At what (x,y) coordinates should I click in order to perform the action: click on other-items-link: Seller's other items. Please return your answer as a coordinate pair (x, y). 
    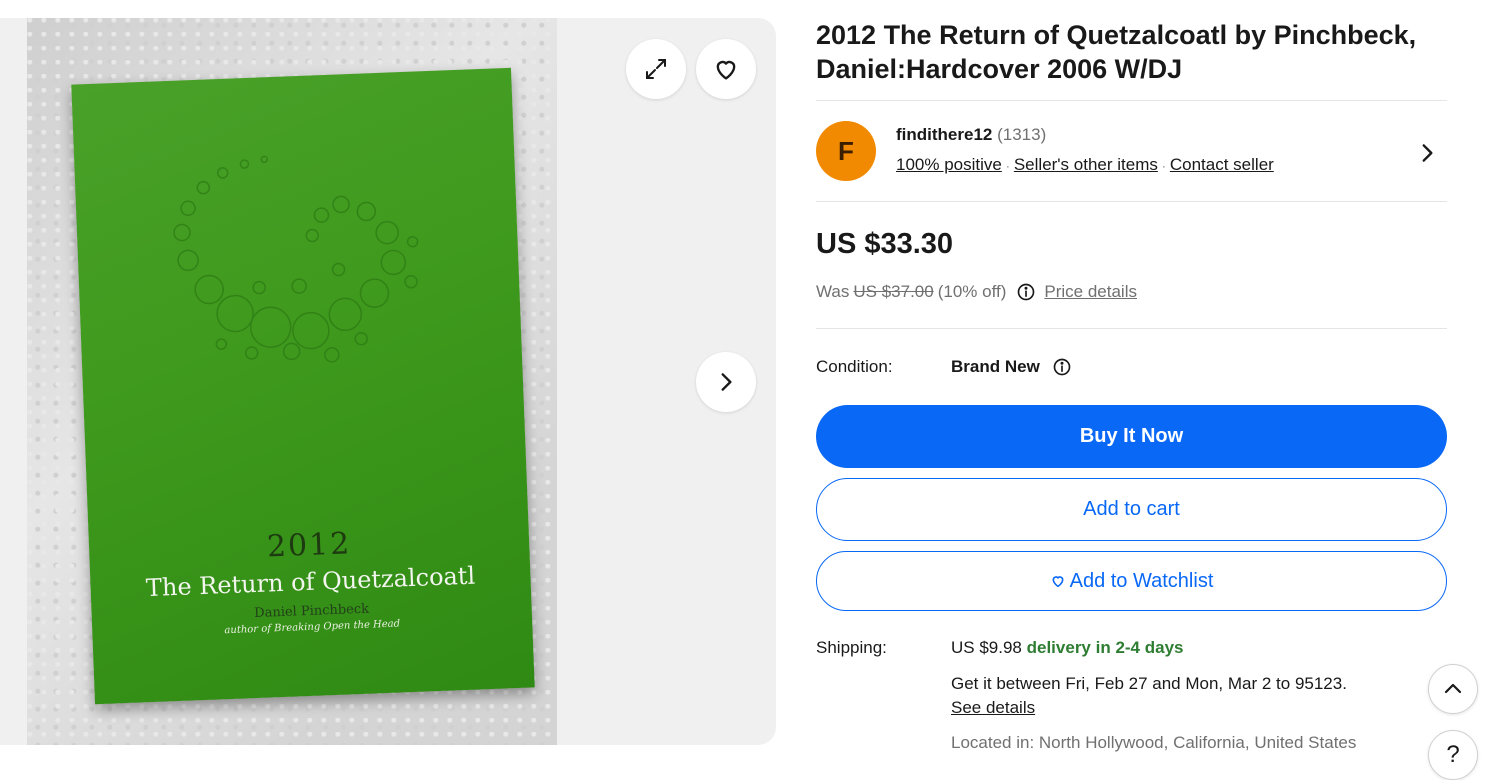
    Looking at the image, I should click on (1086, 164).